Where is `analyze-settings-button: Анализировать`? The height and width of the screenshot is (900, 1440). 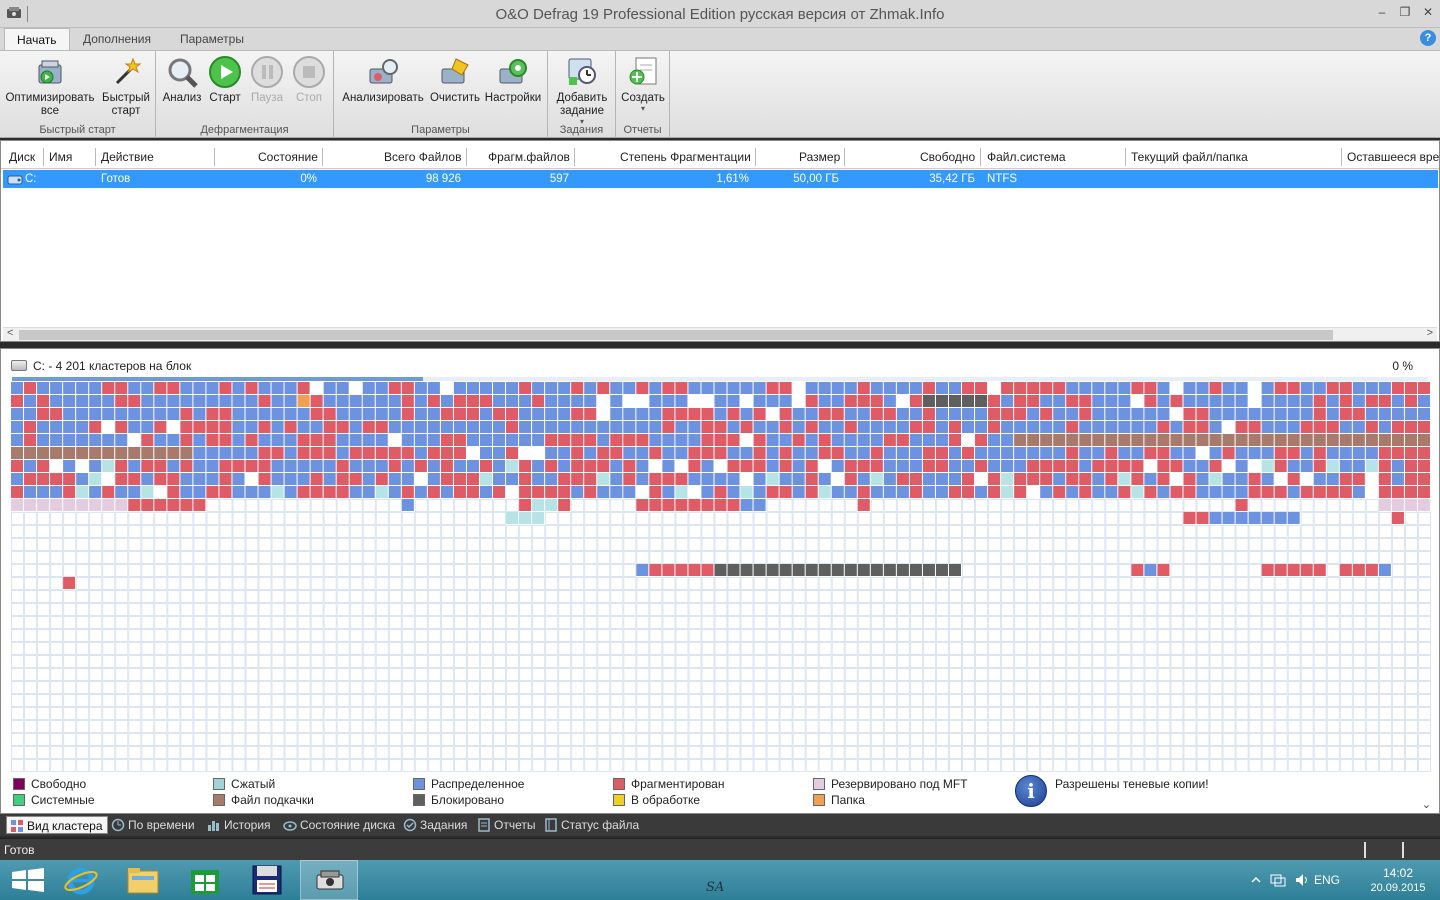
analyze-settings-button: Анализировать is located at coordinates (383, 80).